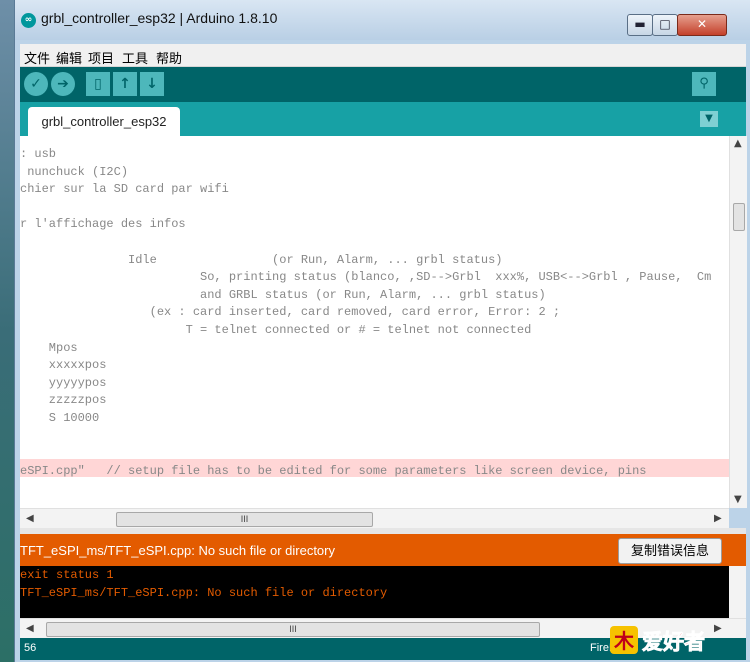 This screenshot has width=750, height=662. I want to click on scroll-thumb, so click(739, 217).